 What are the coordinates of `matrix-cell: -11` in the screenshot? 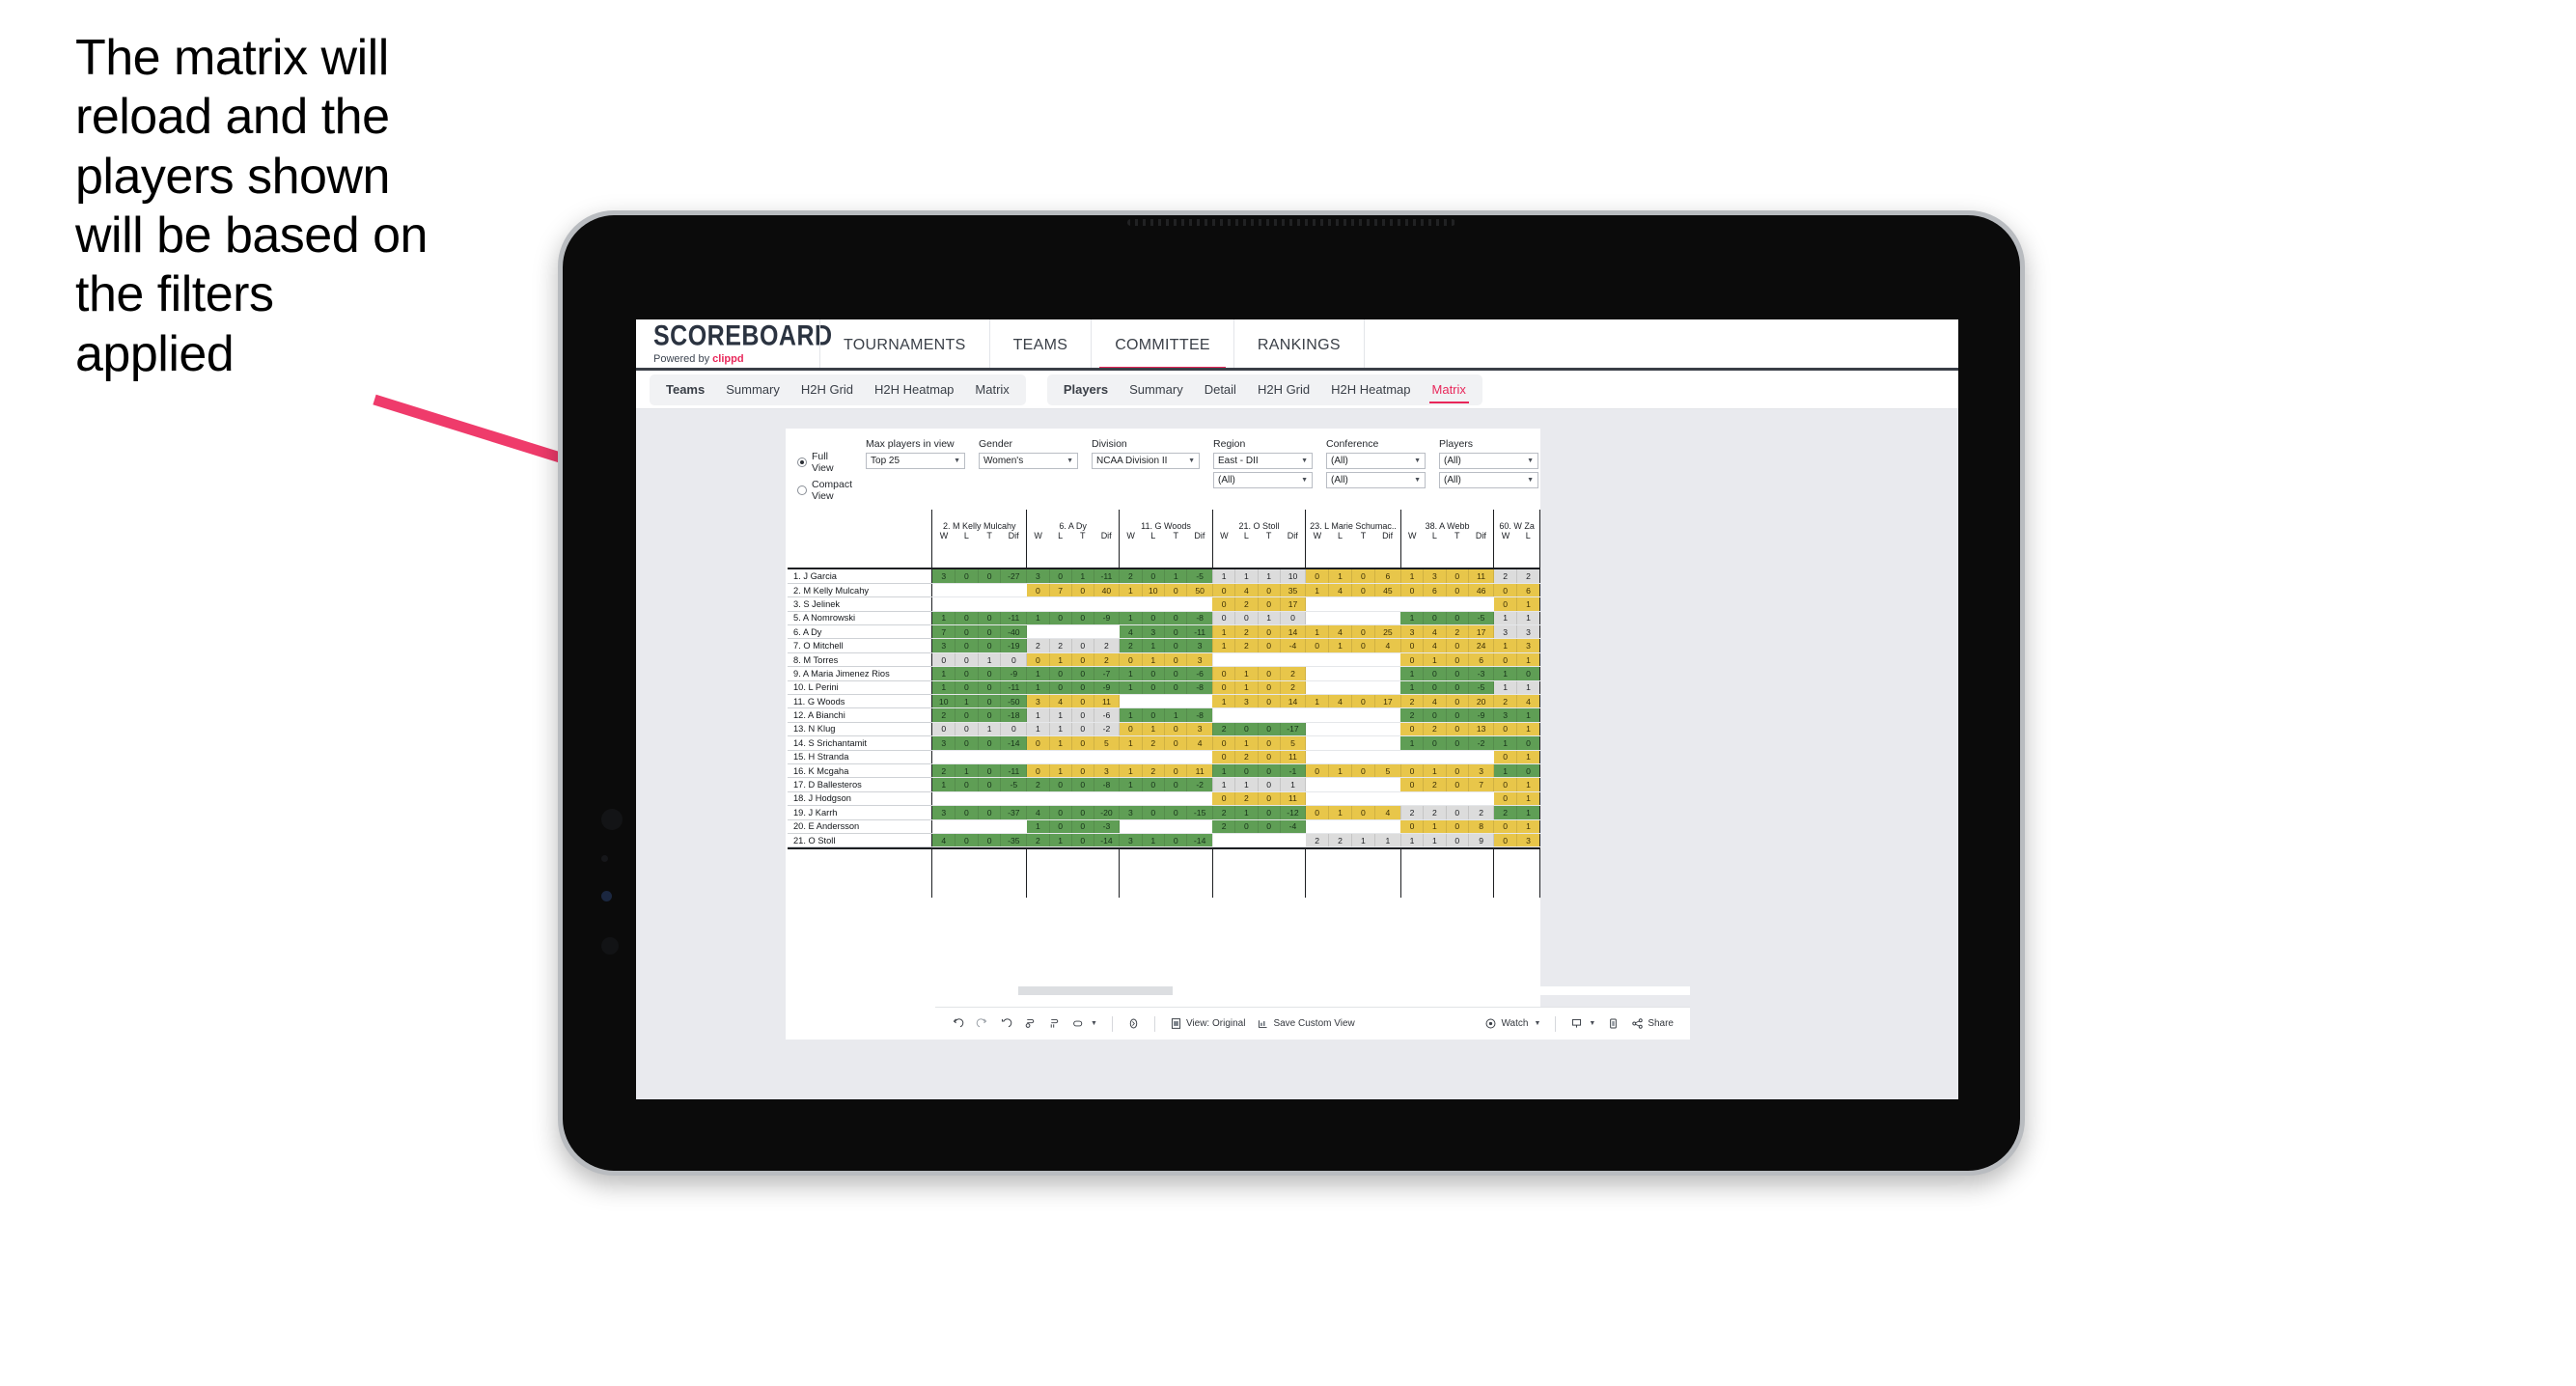 It's located at (1199, 632).